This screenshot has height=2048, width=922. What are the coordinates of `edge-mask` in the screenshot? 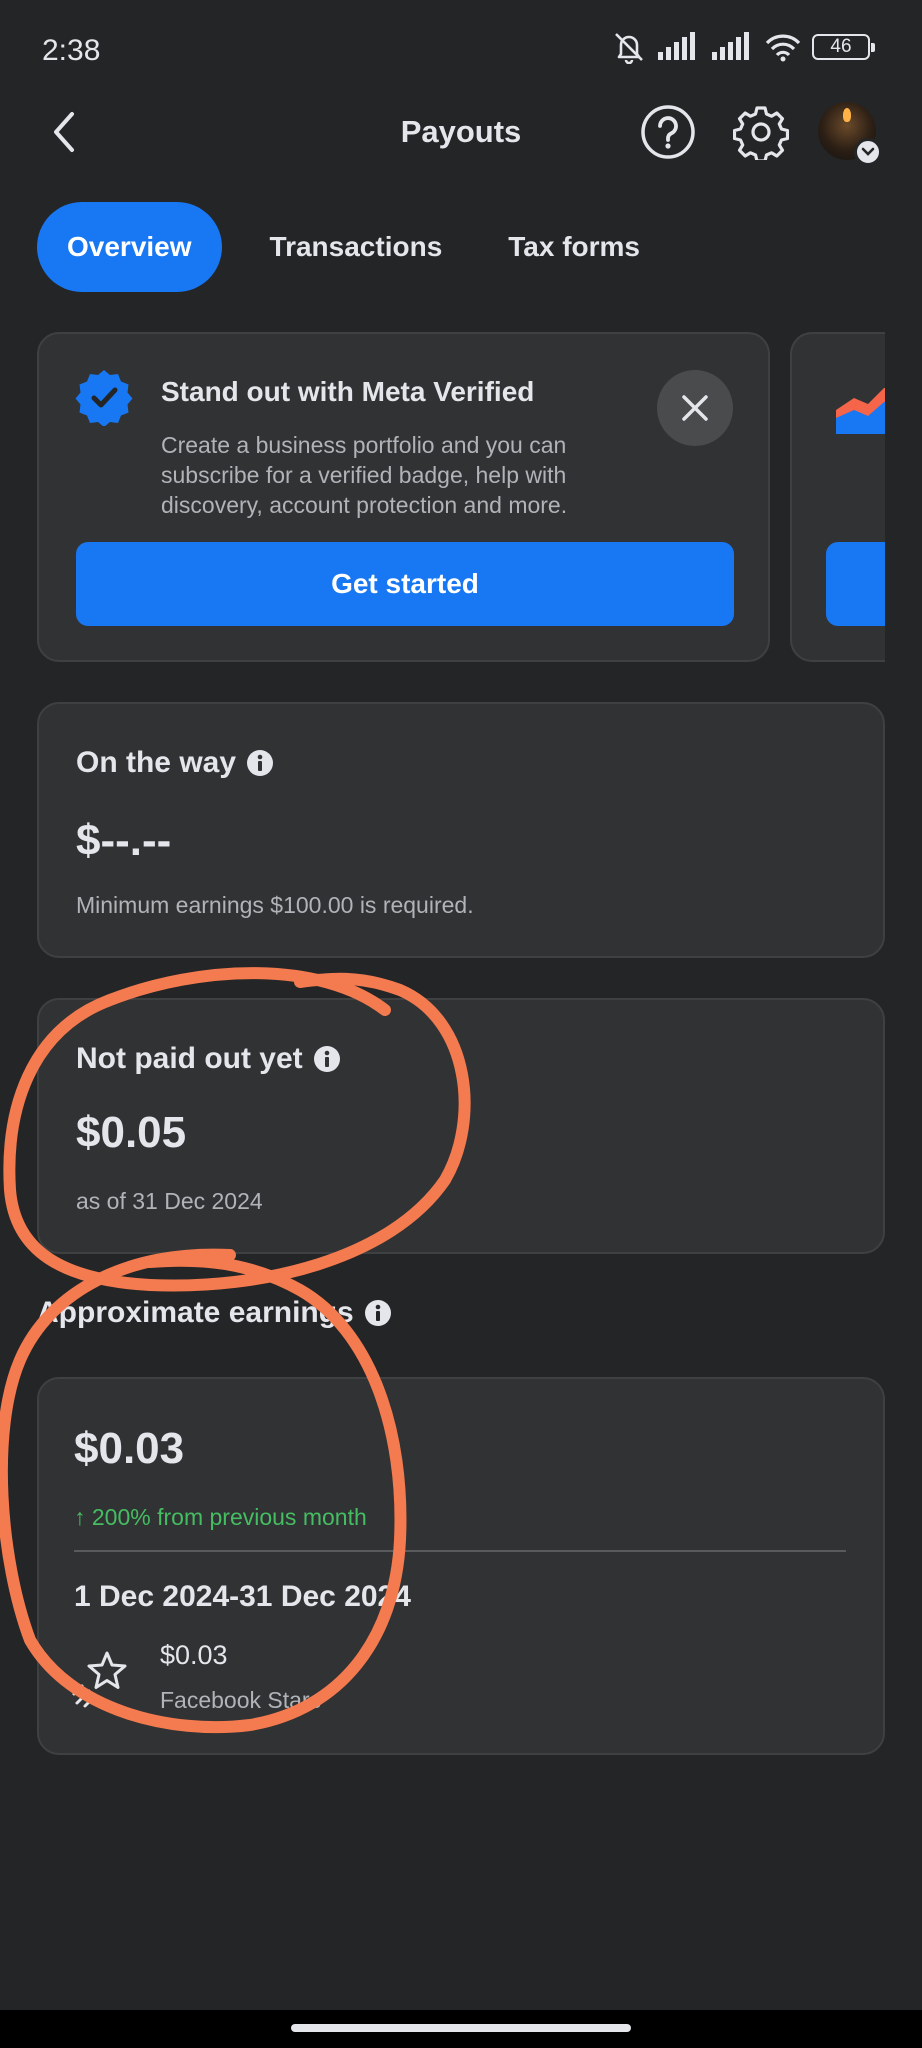 It's located at (903, 500).